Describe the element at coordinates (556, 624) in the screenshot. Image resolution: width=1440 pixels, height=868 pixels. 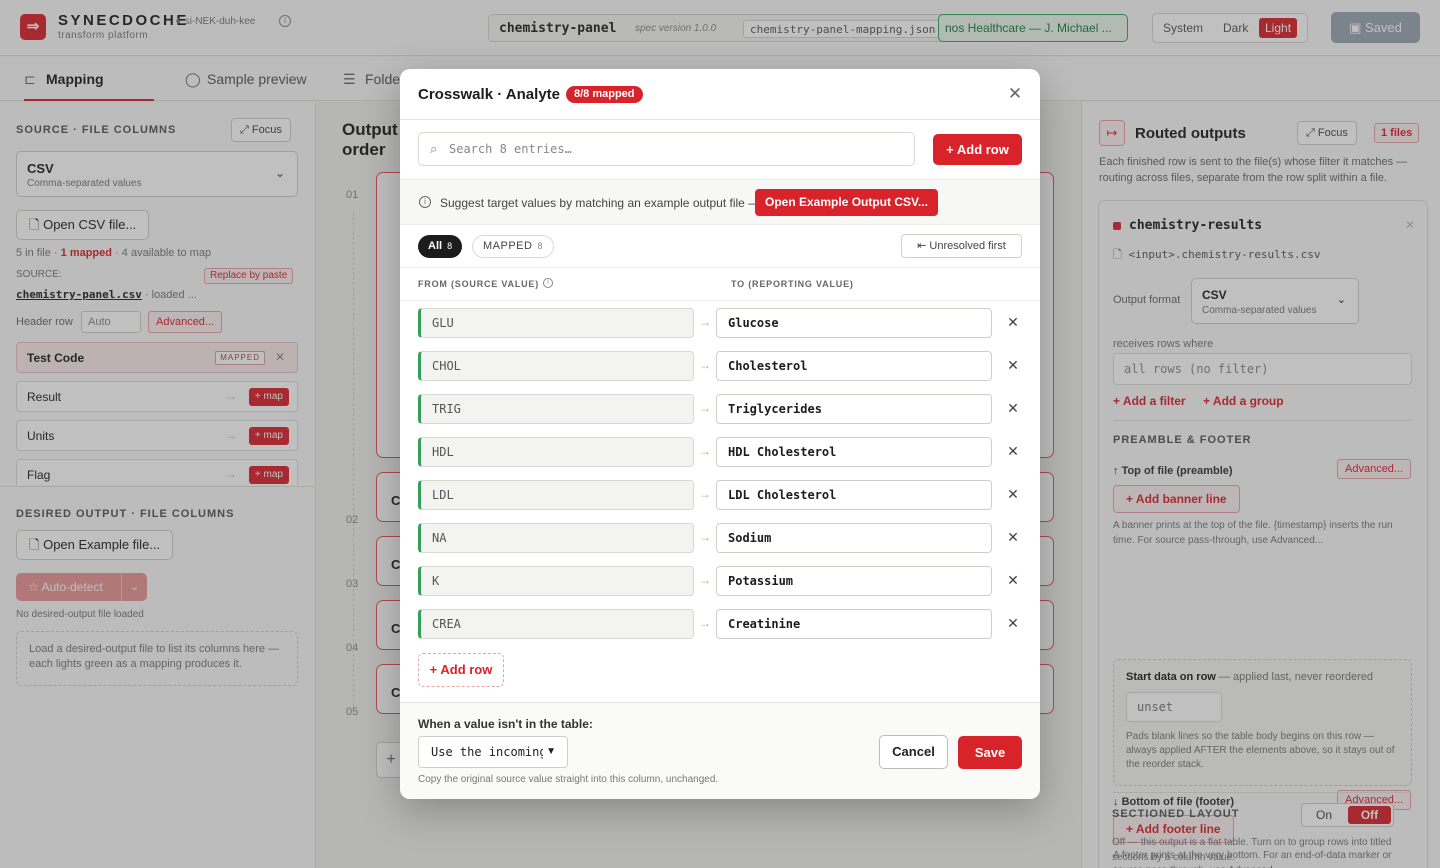
I see `source-value: CREA` at that location.